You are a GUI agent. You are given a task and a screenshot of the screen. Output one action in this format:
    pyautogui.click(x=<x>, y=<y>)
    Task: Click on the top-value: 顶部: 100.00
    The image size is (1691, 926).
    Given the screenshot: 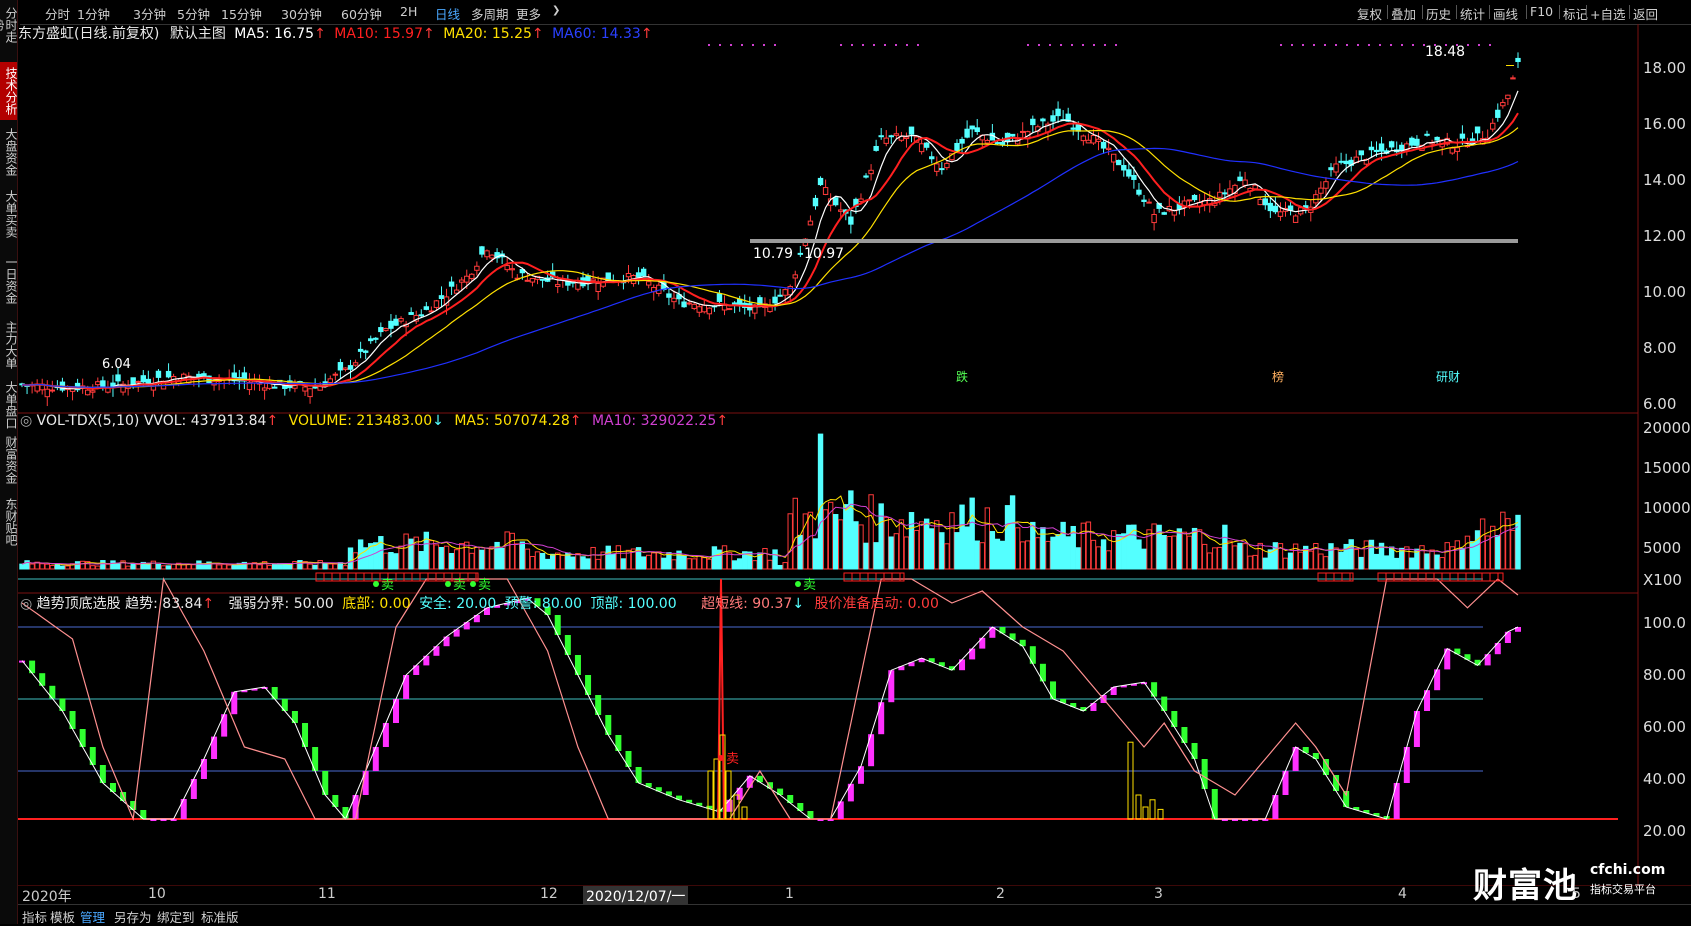 What is the action you would take?
    pyautogui.click(x=633, y=604)
    